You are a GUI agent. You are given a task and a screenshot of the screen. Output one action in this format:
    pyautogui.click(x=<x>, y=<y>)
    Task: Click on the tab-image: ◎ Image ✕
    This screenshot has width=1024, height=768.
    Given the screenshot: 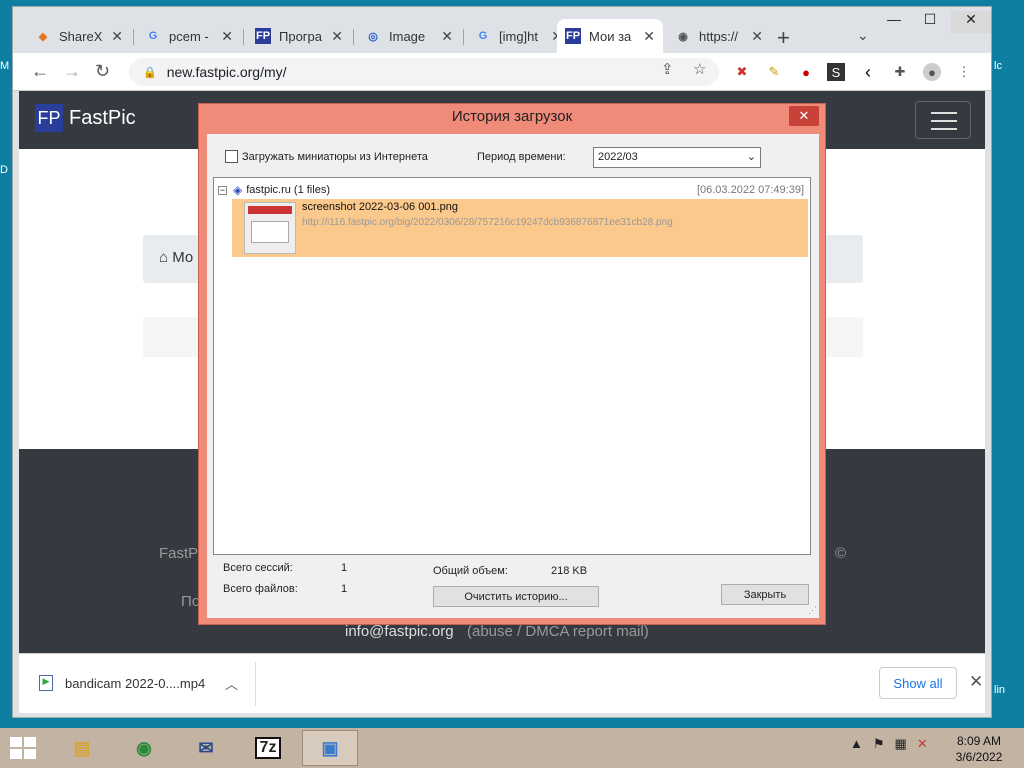 What is the action you would take?
    pyautogui.click(x=409, y=36)
    